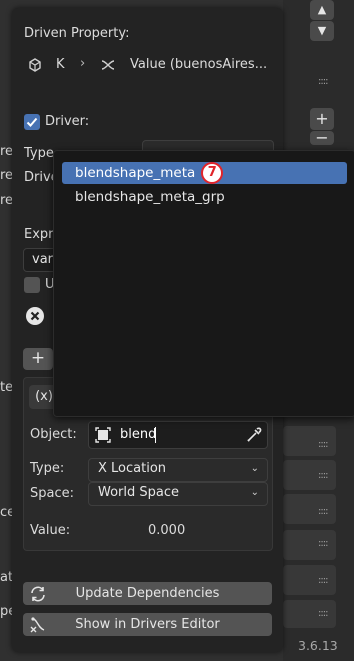 The image size is (354, 661). Describe the element at coordinates (132, 468) in the screenshot. I see `transform-type-value: X Location` at that location.